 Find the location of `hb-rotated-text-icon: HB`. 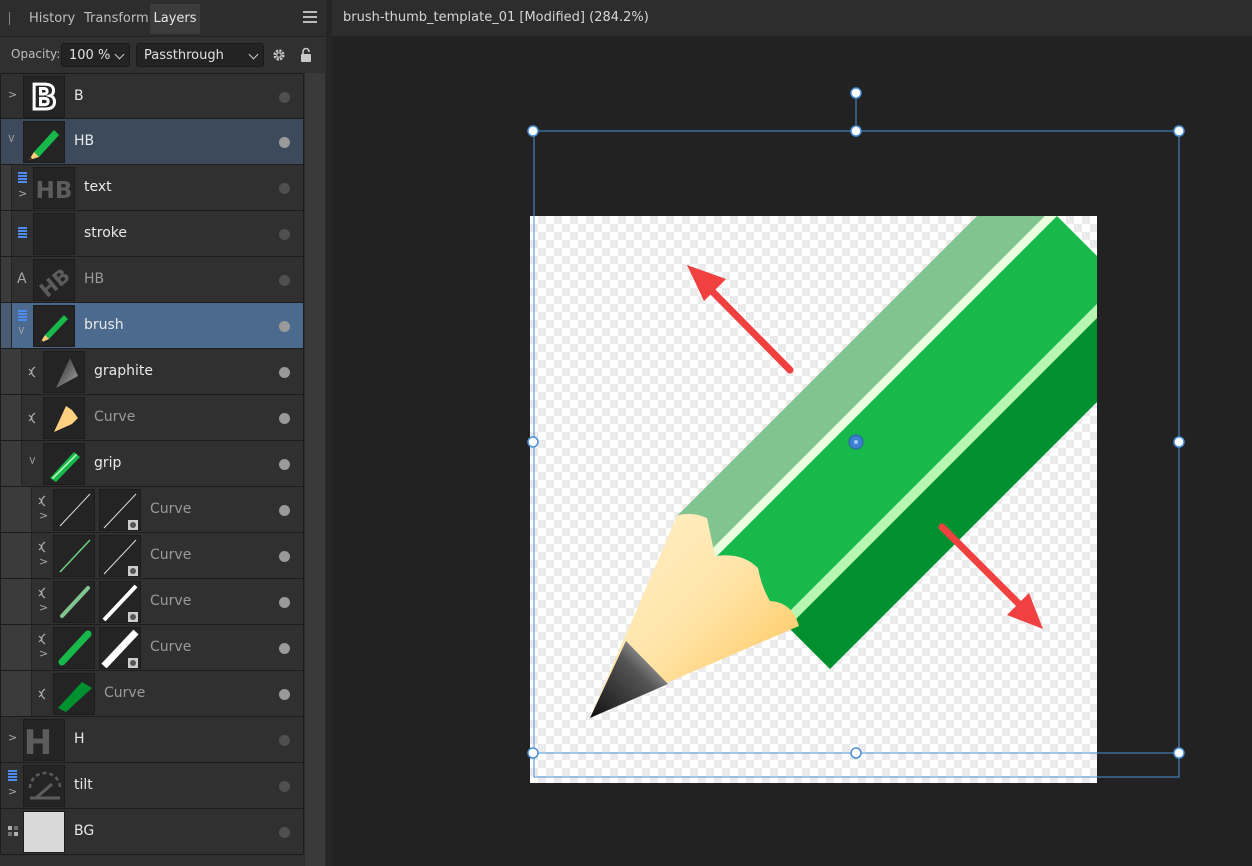

hb-rotated-text-icon: HB is located at coordinates (54, 281).